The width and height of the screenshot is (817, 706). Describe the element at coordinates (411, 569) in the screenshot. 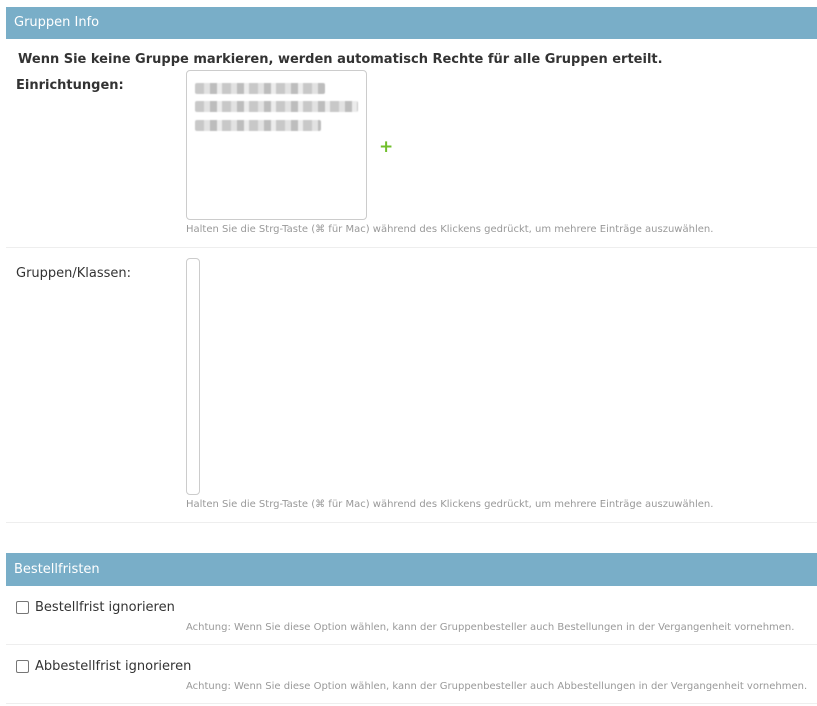

I see `fieldset-header-bestellfristen: Bestellfristen` at that location.